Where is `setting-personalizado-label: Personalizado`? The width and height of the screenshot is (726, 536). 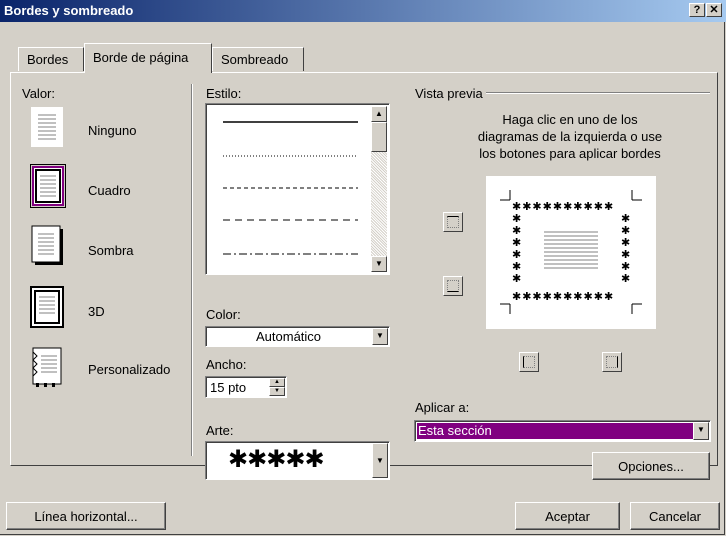
setting-personalizado-label: Personalizado is located at coordinates (129, 369).